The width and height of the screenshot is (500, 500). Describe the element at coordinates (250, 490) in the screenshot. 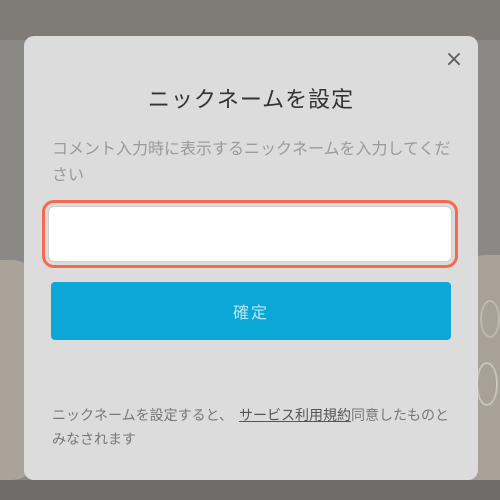

I see `backdrop-bottom` at that location.